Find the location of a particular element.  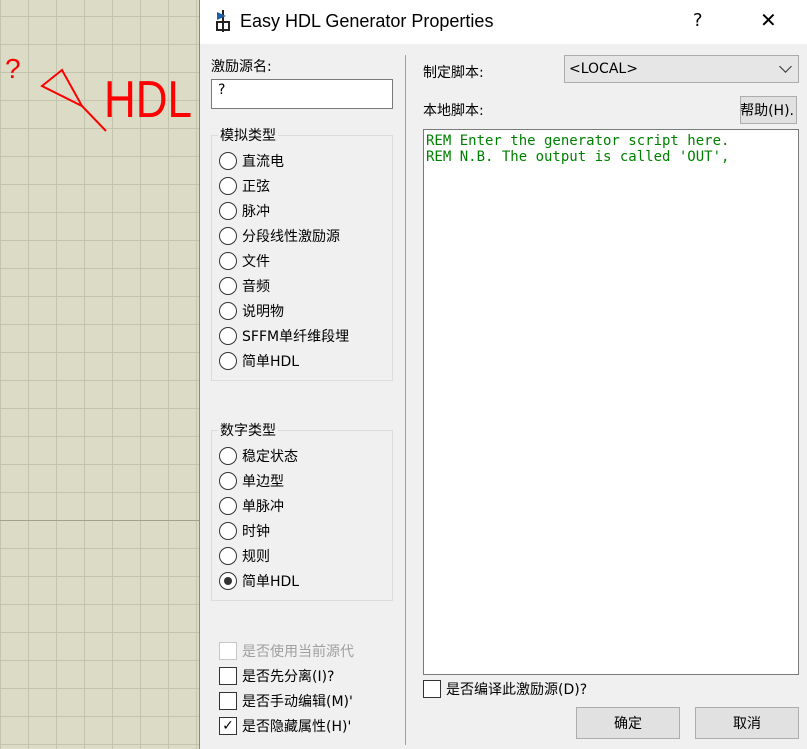

checkmark-icon: ✓ is located at coordinates (228, 726).